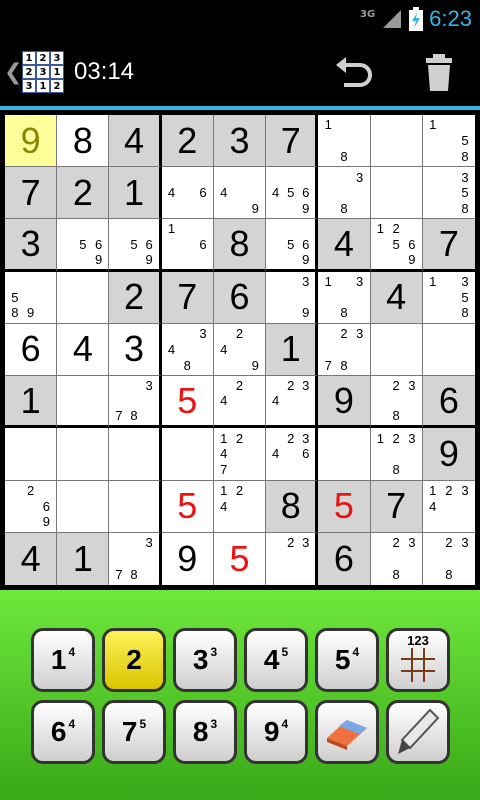 The height and width of the screenshot is (800, 480). I want to click on board-cell: 49, so click(240, 193).